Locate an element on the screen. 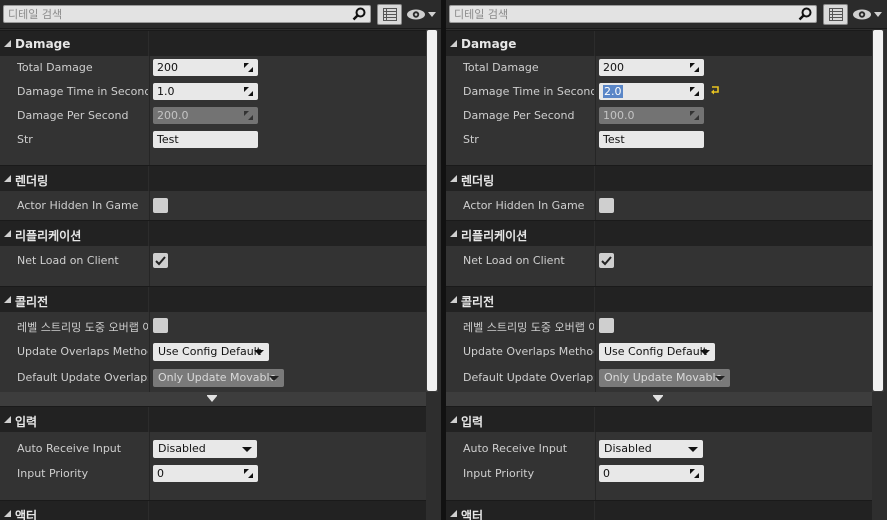 The image size is (887, 520). row-net-load: Net Load on Client is located at coordinates (659, 261).